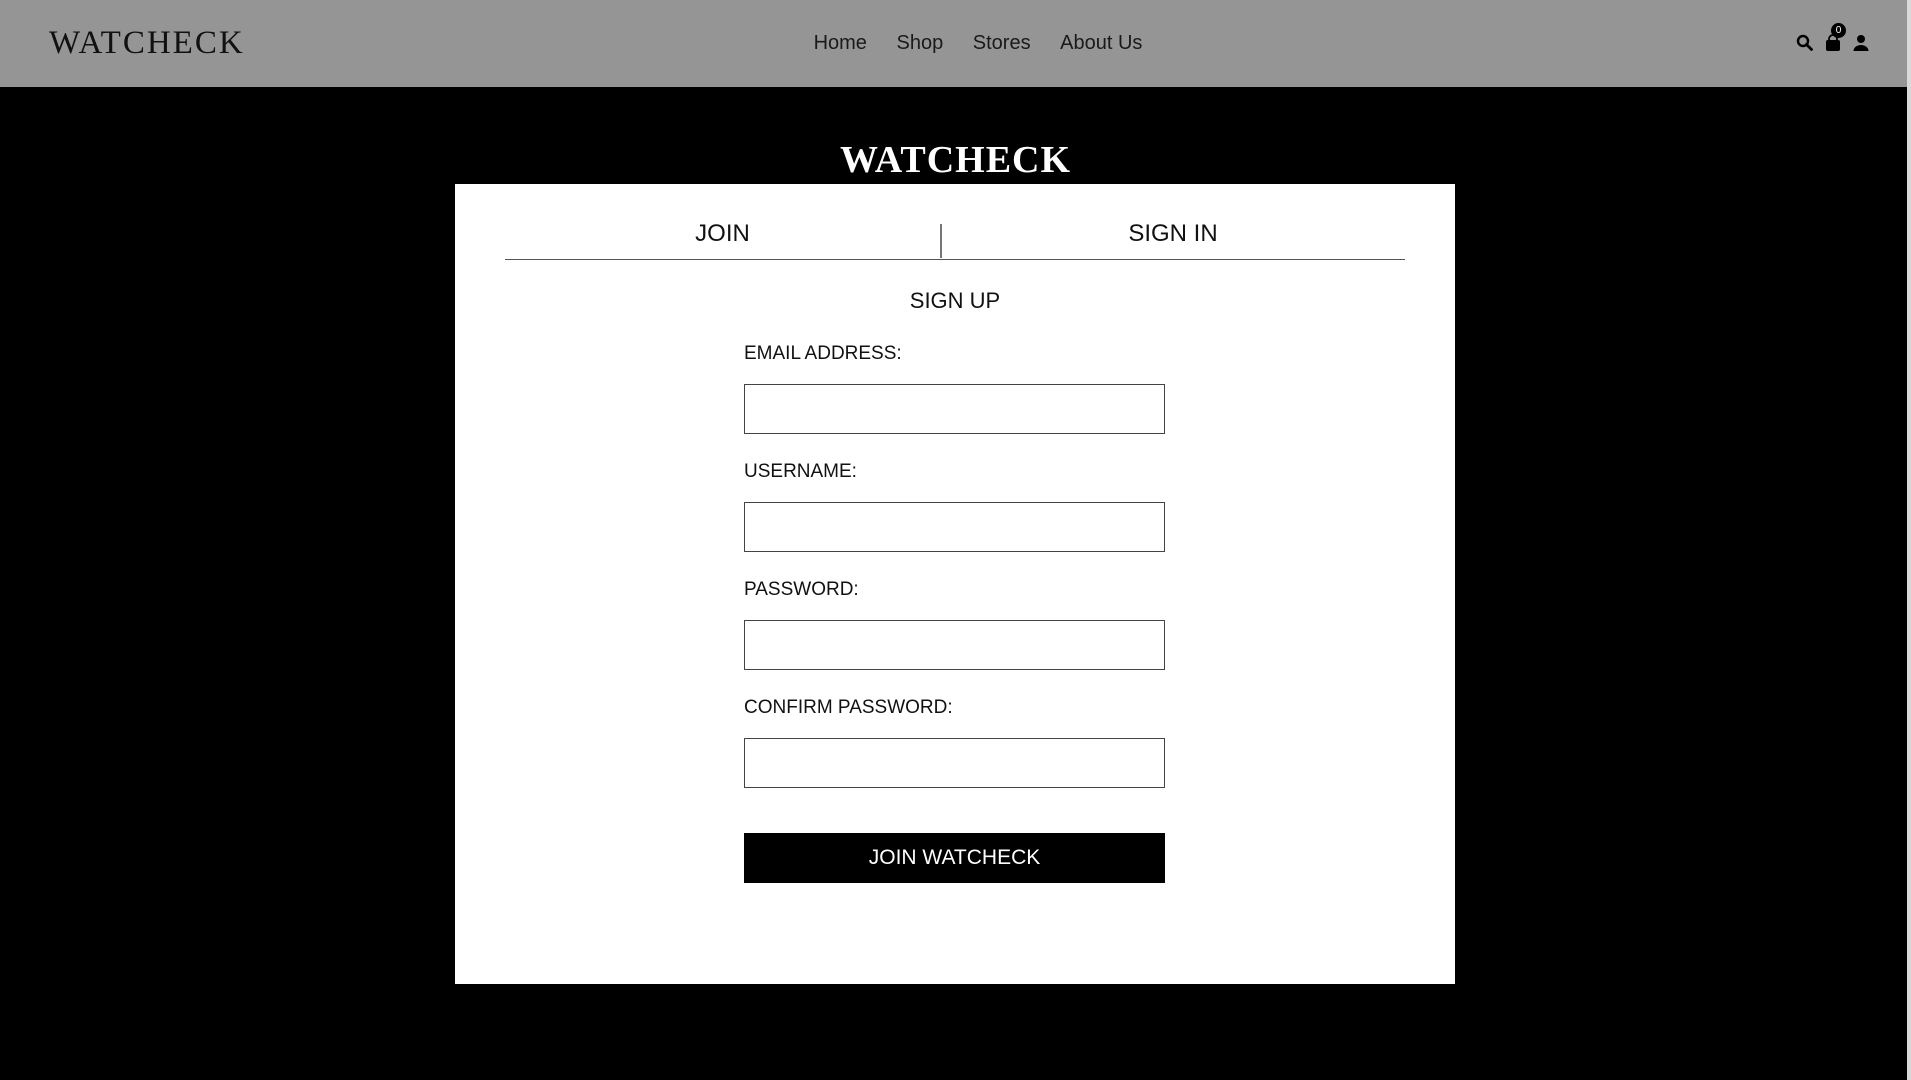  I want to click on nav-link-shop: Shop, so click(920, 43).